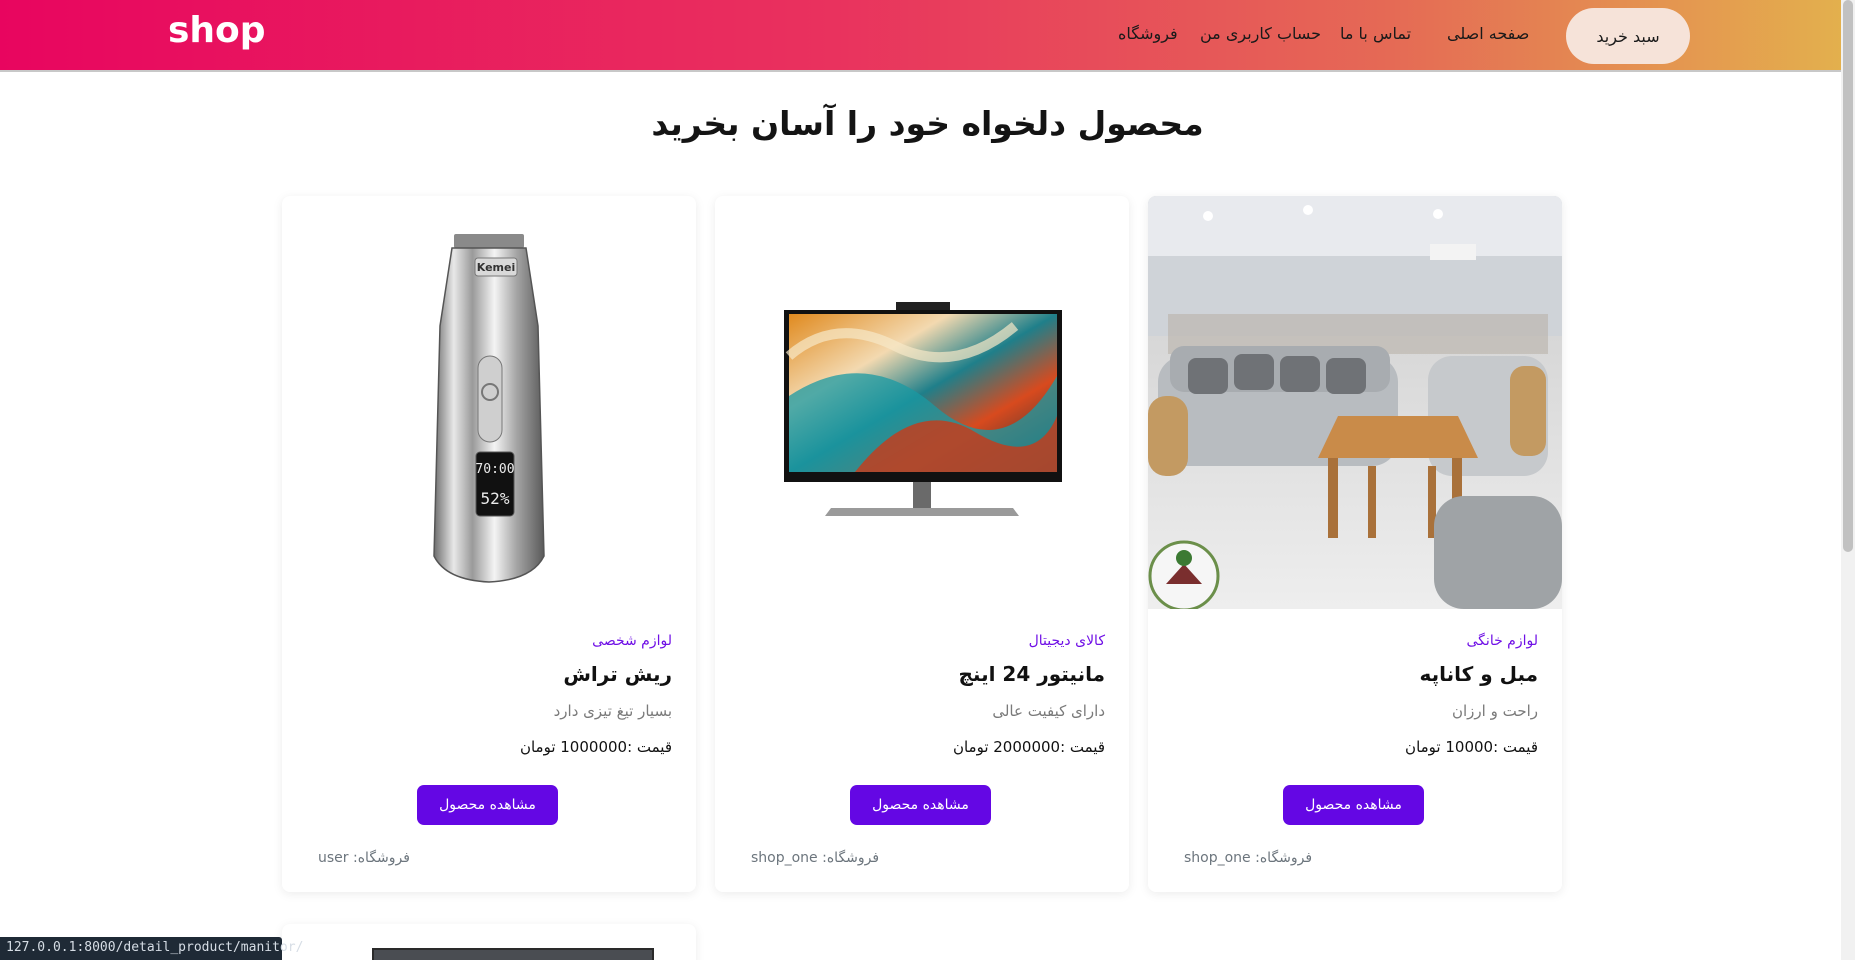 Image resolution: width=1855 pixels, height=960 pixels. Describe the element at coordinates (1148, 33) in the screenshot. I see `nav-link-shop: فروشگاه` at that location.